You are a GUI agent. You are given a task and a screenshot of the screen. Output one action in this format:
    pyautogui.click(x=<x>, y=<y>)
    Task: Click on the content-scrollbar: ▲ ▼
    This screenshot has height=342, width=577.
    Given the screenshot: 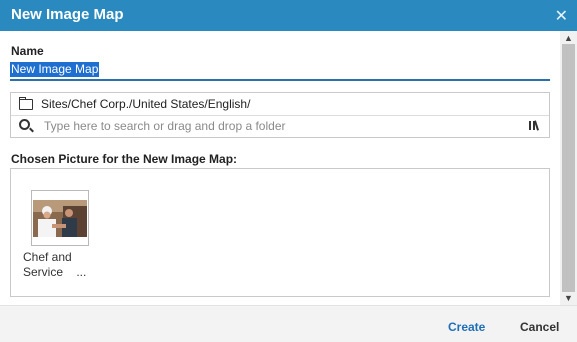 What is the action you would take?
    pyautogui.click(x=568, y=168)
    